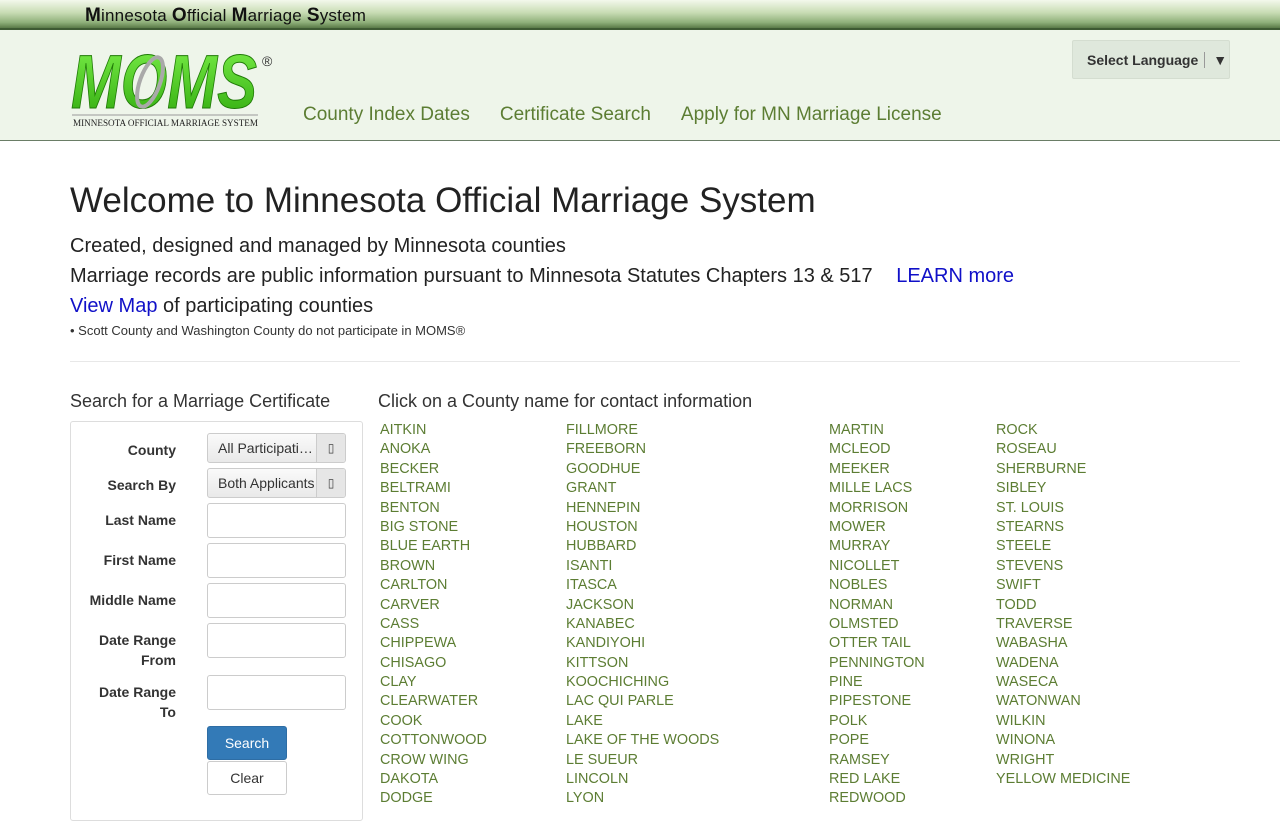 The image size is (1280, 821). Describe the element at coordinates (877, 585) in the screenshot. I see `county-link: NOBLES` at that location.